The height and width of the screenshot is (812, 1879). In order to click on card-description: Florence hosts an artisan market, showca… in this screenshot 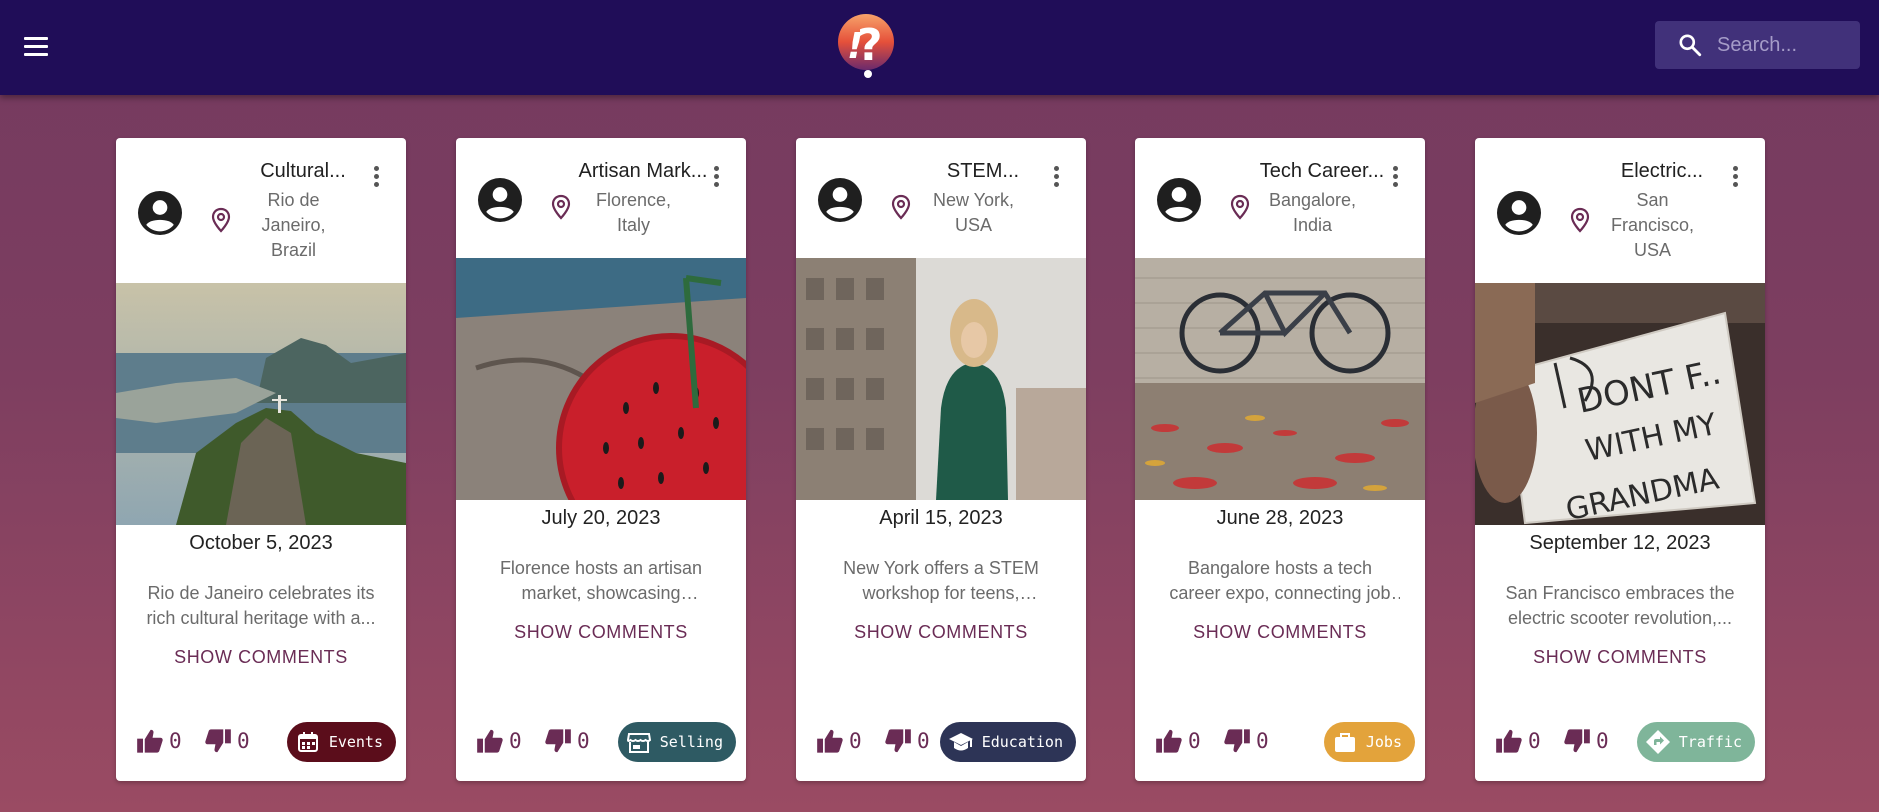, I will do `click(601, 580)`.